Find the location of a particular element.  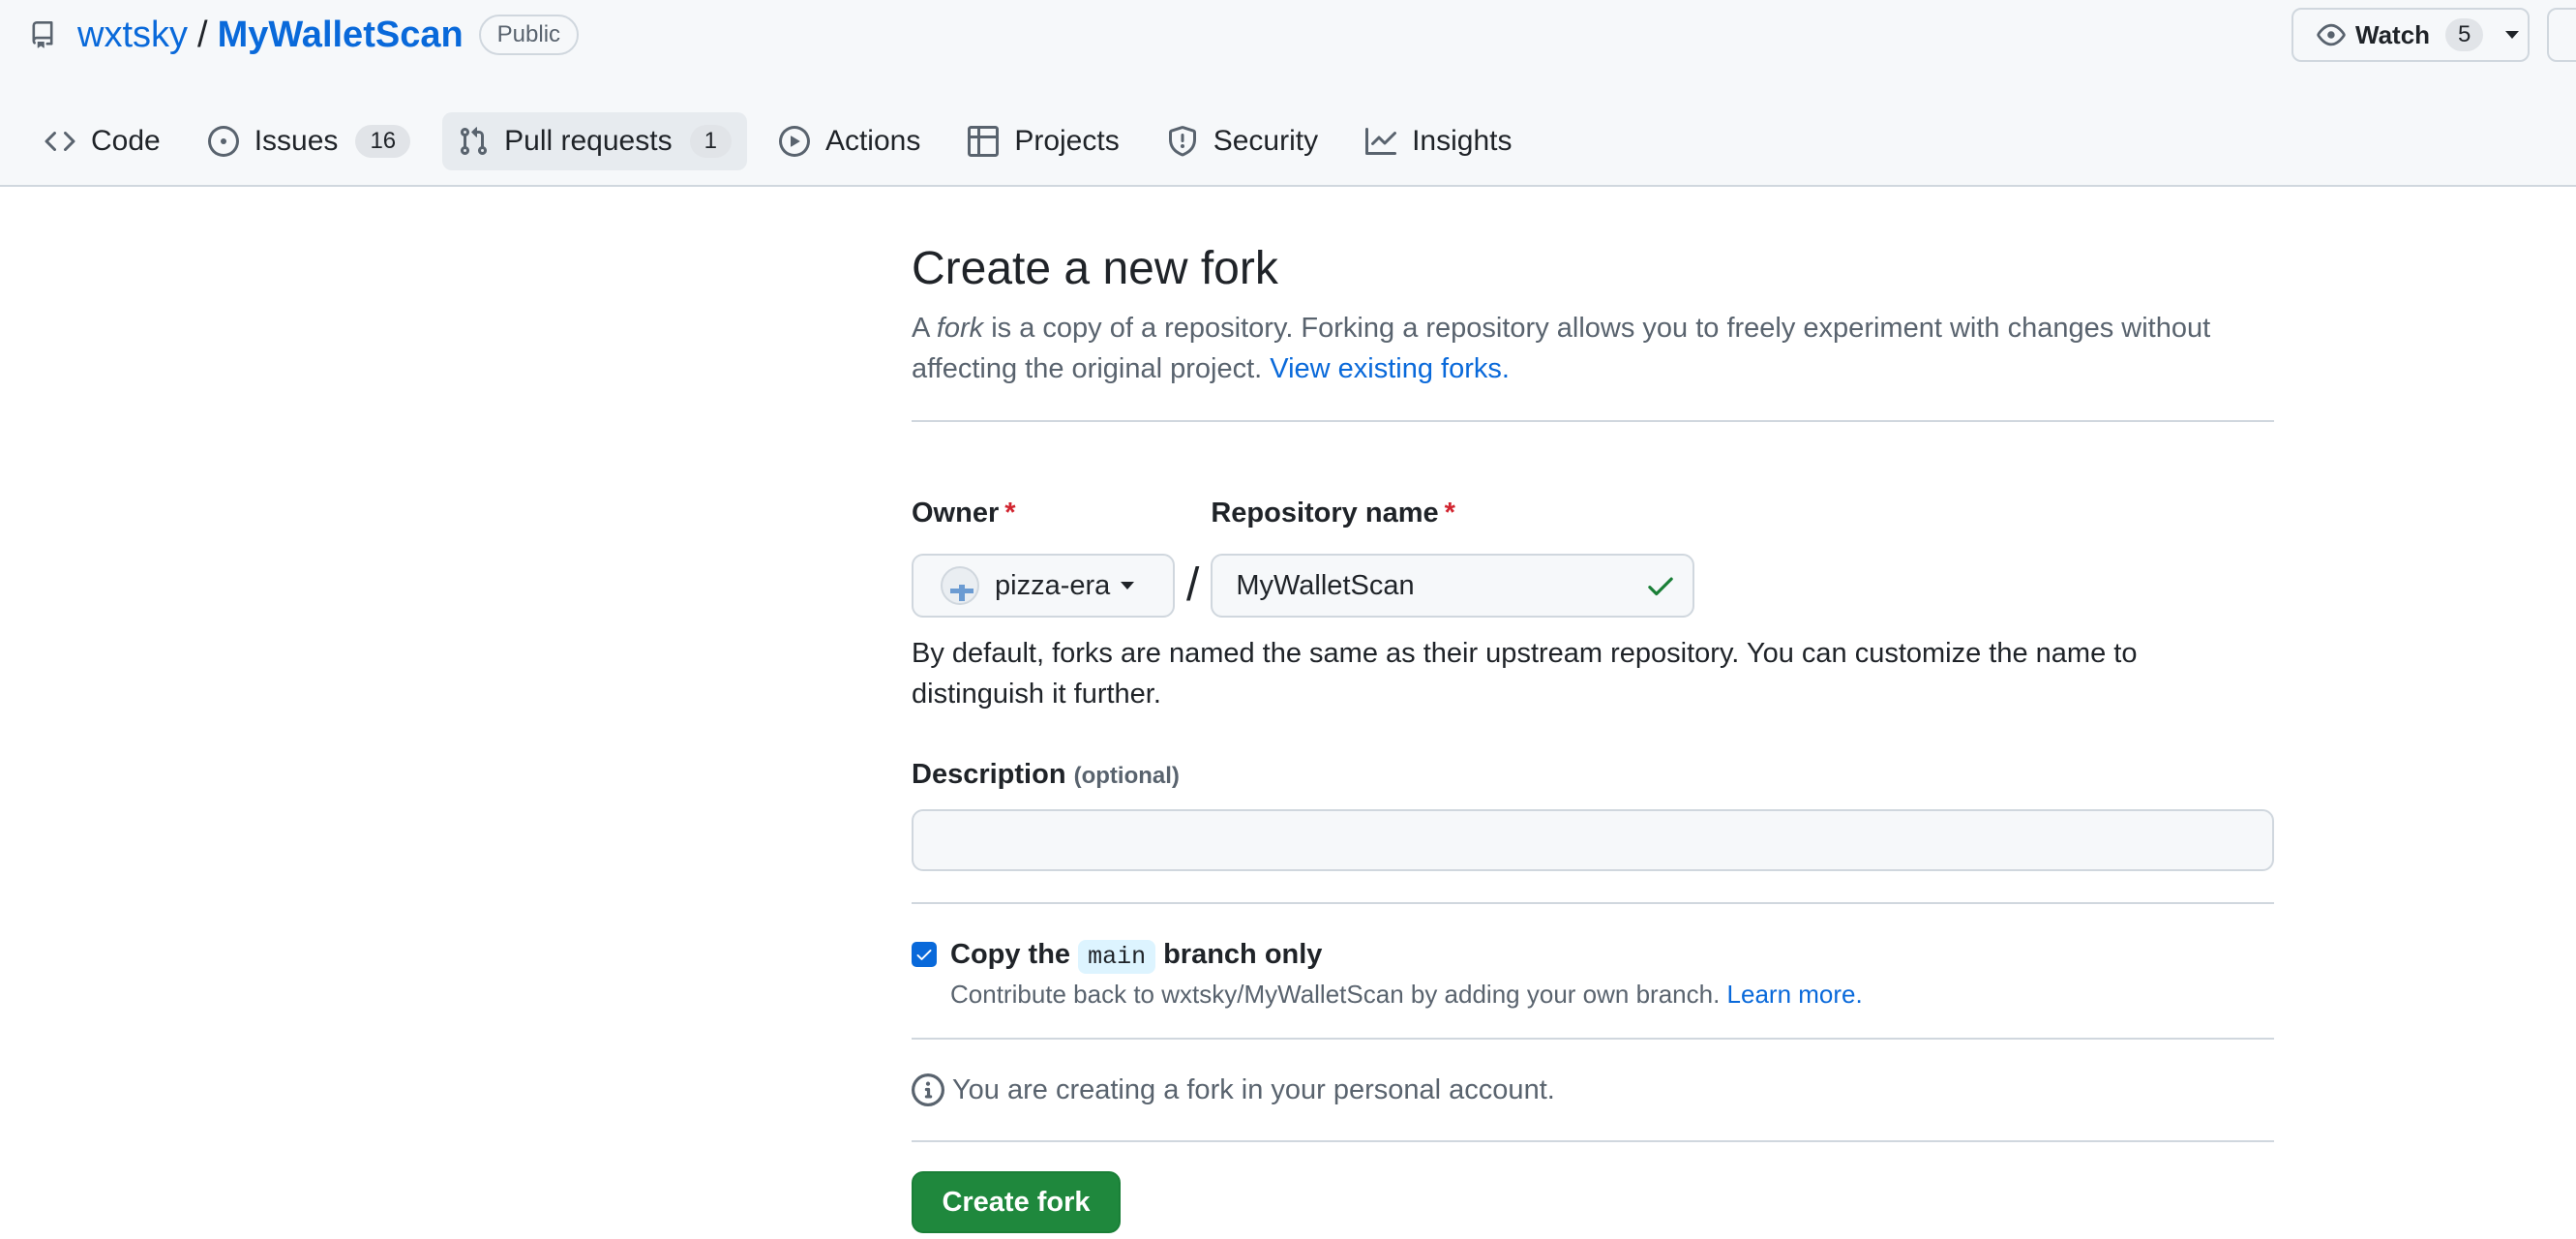

tab-issues: Issues 16 is located at coordinates (309, 141).